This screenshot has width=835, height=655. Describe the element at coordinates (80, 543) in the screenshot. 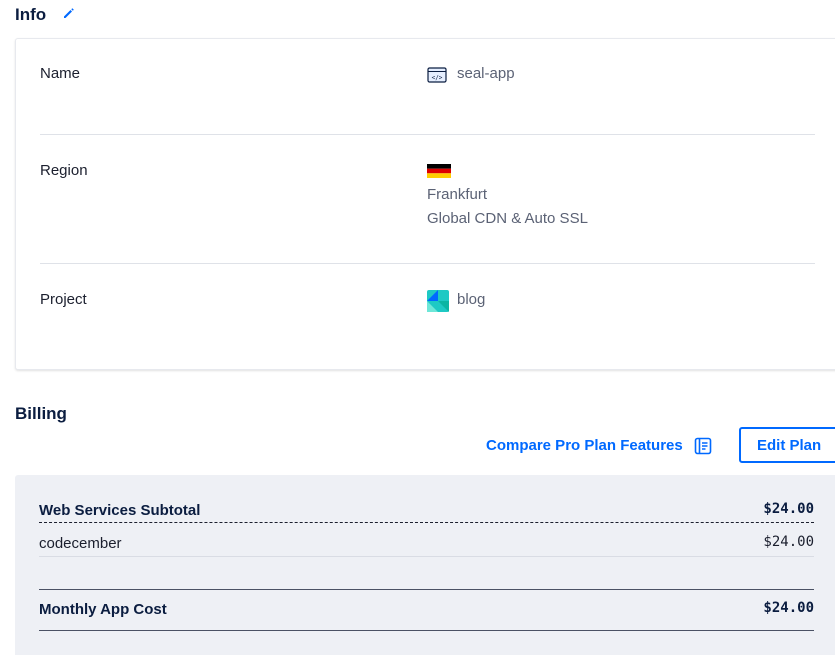

I see `line-item-label: codecember` at that location.